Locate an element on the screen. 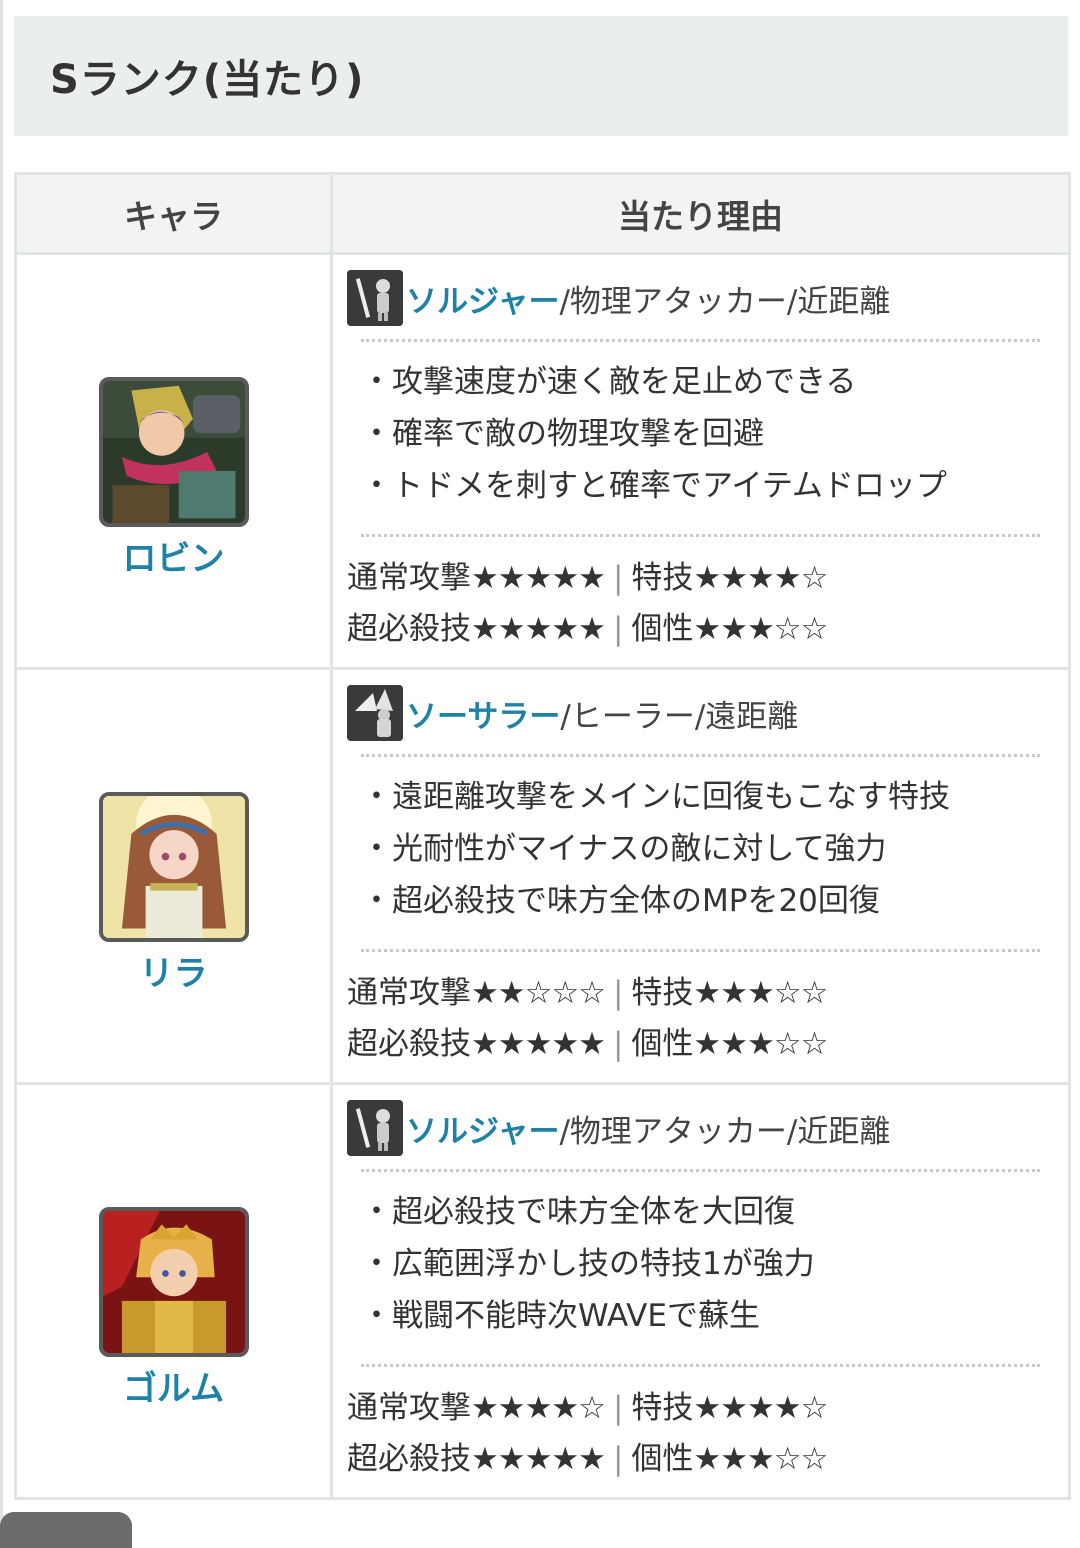 The height and width of the screenshot is (1548, 1080). header-reason: 当たり理由 is located at coordinates (700, 213).